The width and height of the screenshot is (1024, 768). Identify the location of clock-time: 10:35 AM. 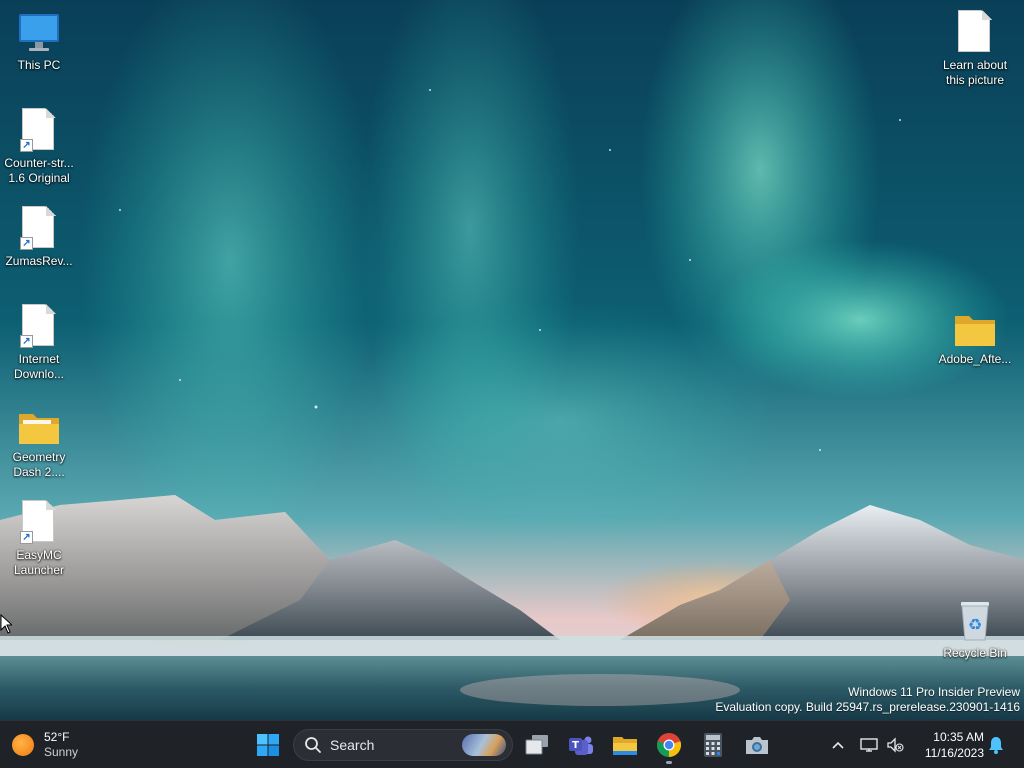
(958, 737).